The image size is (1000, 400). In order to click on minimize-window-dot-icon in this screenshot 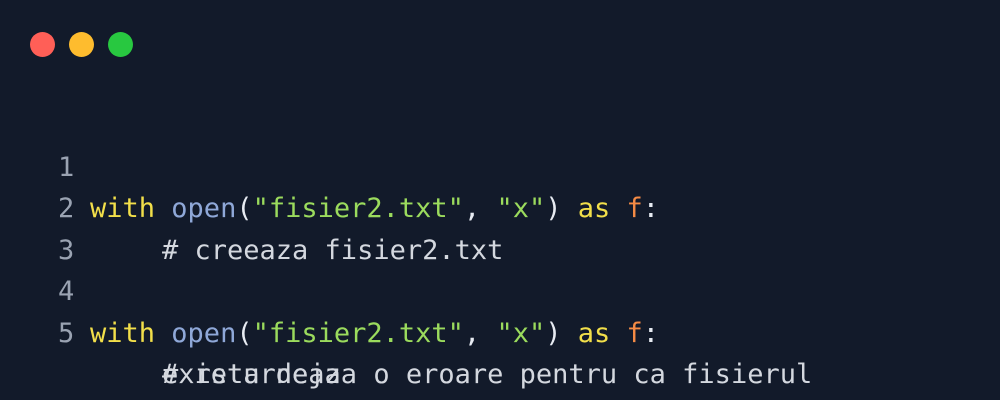, I will do `click(81, 44)`.